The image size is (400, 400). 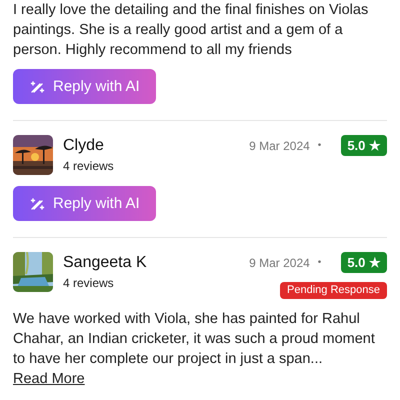 What do you see at coordinates (84, 146) in the screenshot?
I see `reviewer-name: Clyde` at bounding box center [84, 146].